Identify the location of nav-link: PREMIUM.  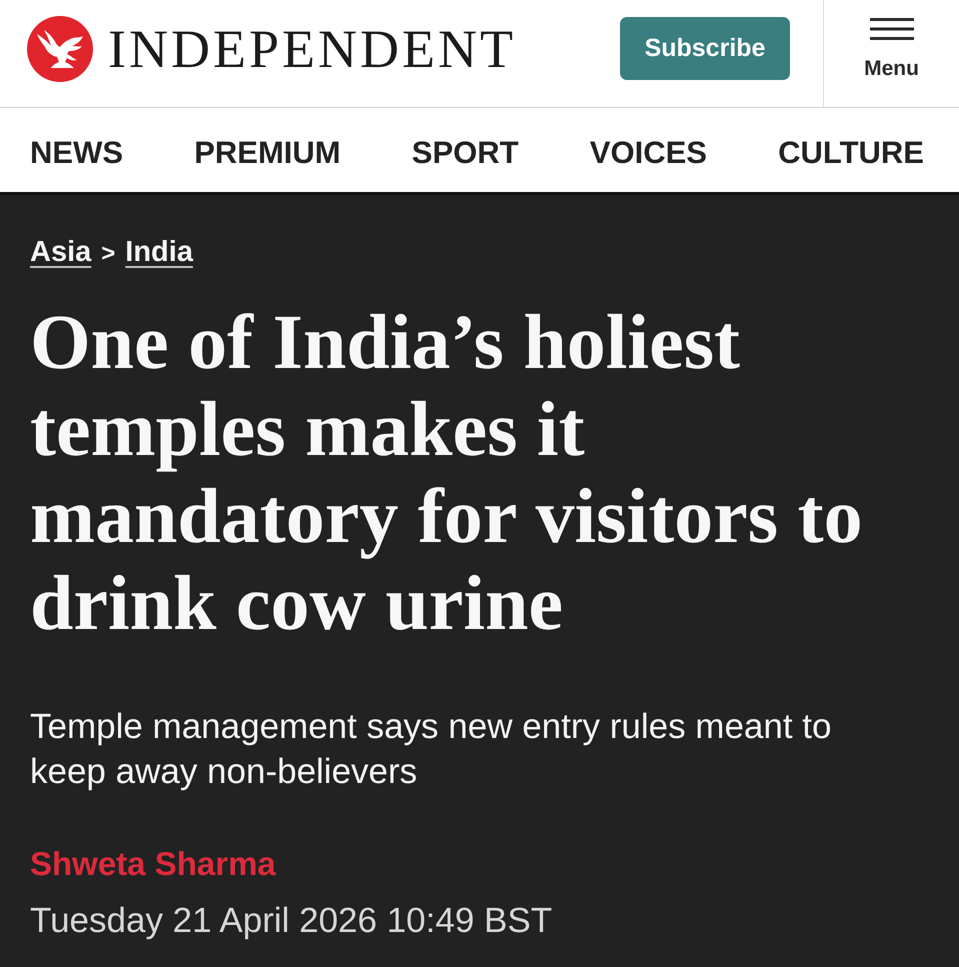
(267, 153).